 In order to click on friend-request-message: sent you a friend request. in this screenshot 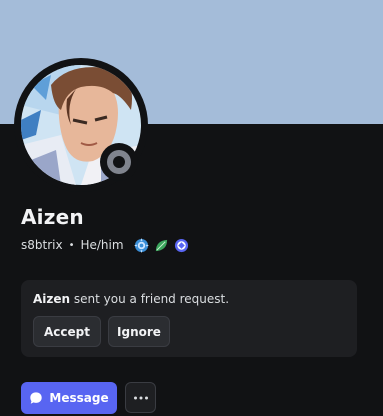, I will do `click(151, 299)`.